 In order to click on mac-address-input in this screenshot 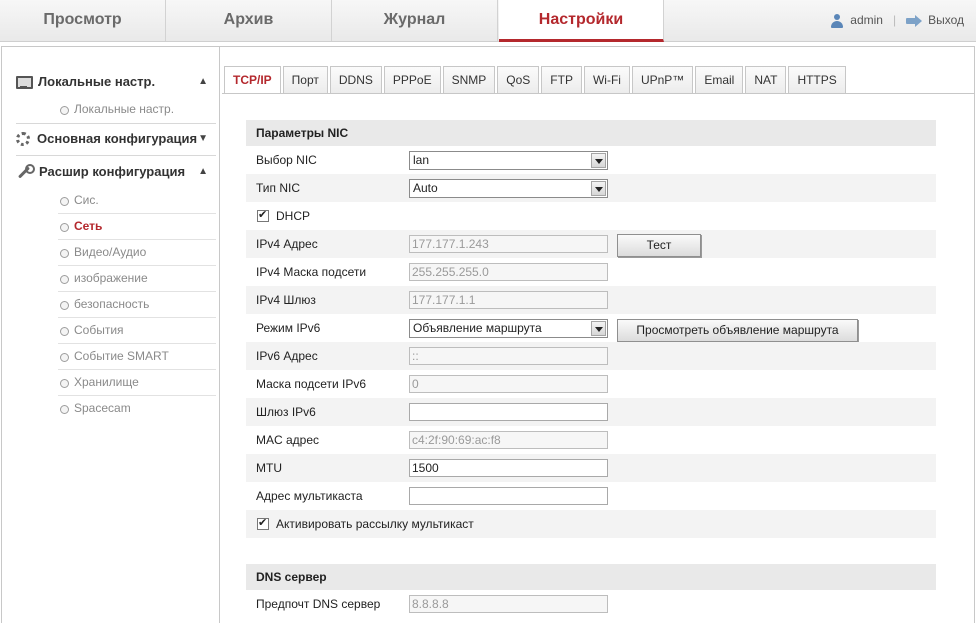, I will do `click(508, 440)`.